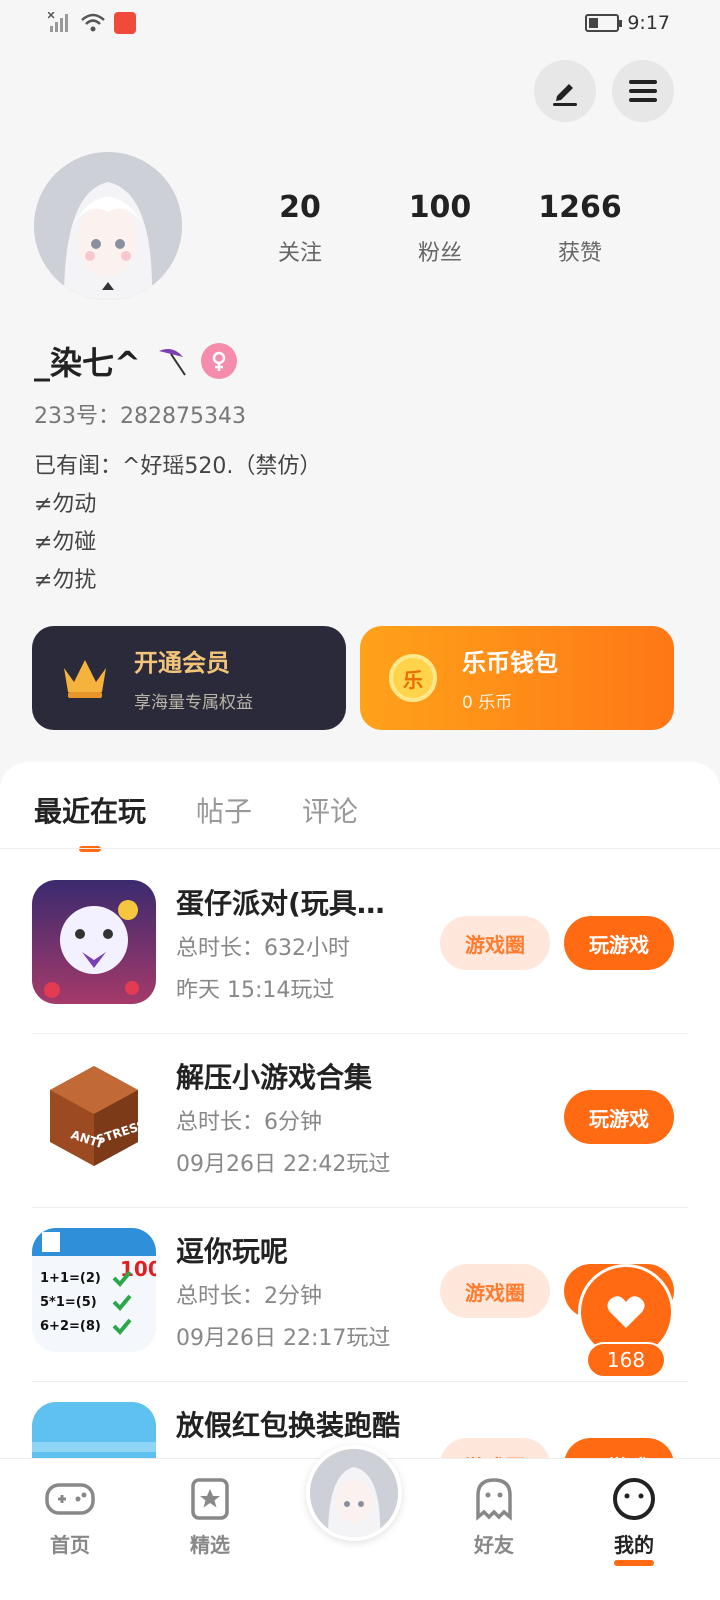  What do you see at coordinates (177, 524) in the screenshot?
I see `bio: 已有闺：^好瑶520.（禁仿） ≠勿动 ≠勿碰 ≠勿扰` at bounding box center [177, 524].